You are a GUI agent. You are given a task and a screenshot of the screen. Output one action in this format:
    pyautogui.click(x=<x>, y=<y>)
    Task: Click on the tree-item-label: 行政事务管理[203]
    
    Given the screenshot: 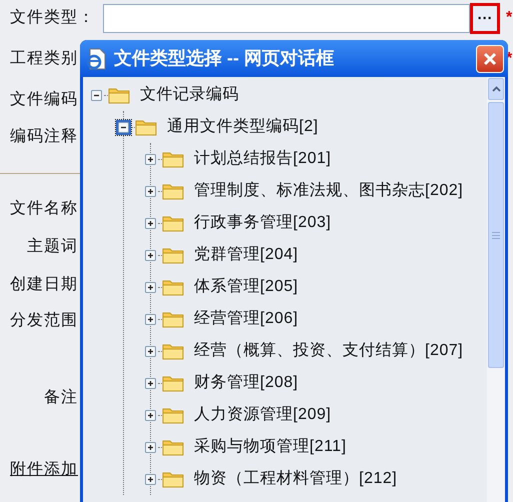 What is the action you would take?
    pyautogui.click(x=263, y=223)
    